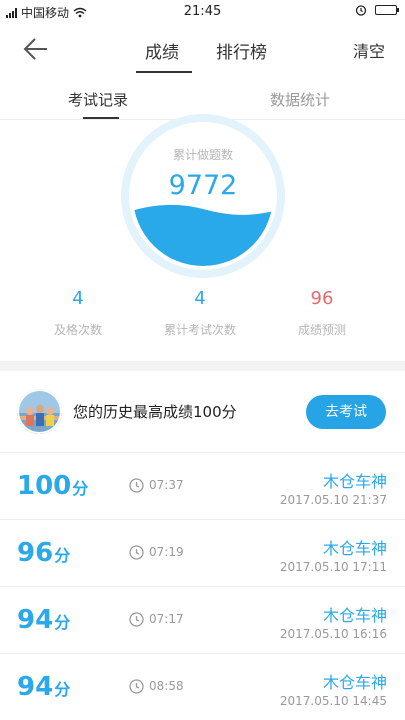 The width and height of the screenshot is (405, 720). What do you see at coordinates (202, 49) in the screenshot?
I see `top-nav: 成绩 排行榜 清空` at bounding box center [202, 49].